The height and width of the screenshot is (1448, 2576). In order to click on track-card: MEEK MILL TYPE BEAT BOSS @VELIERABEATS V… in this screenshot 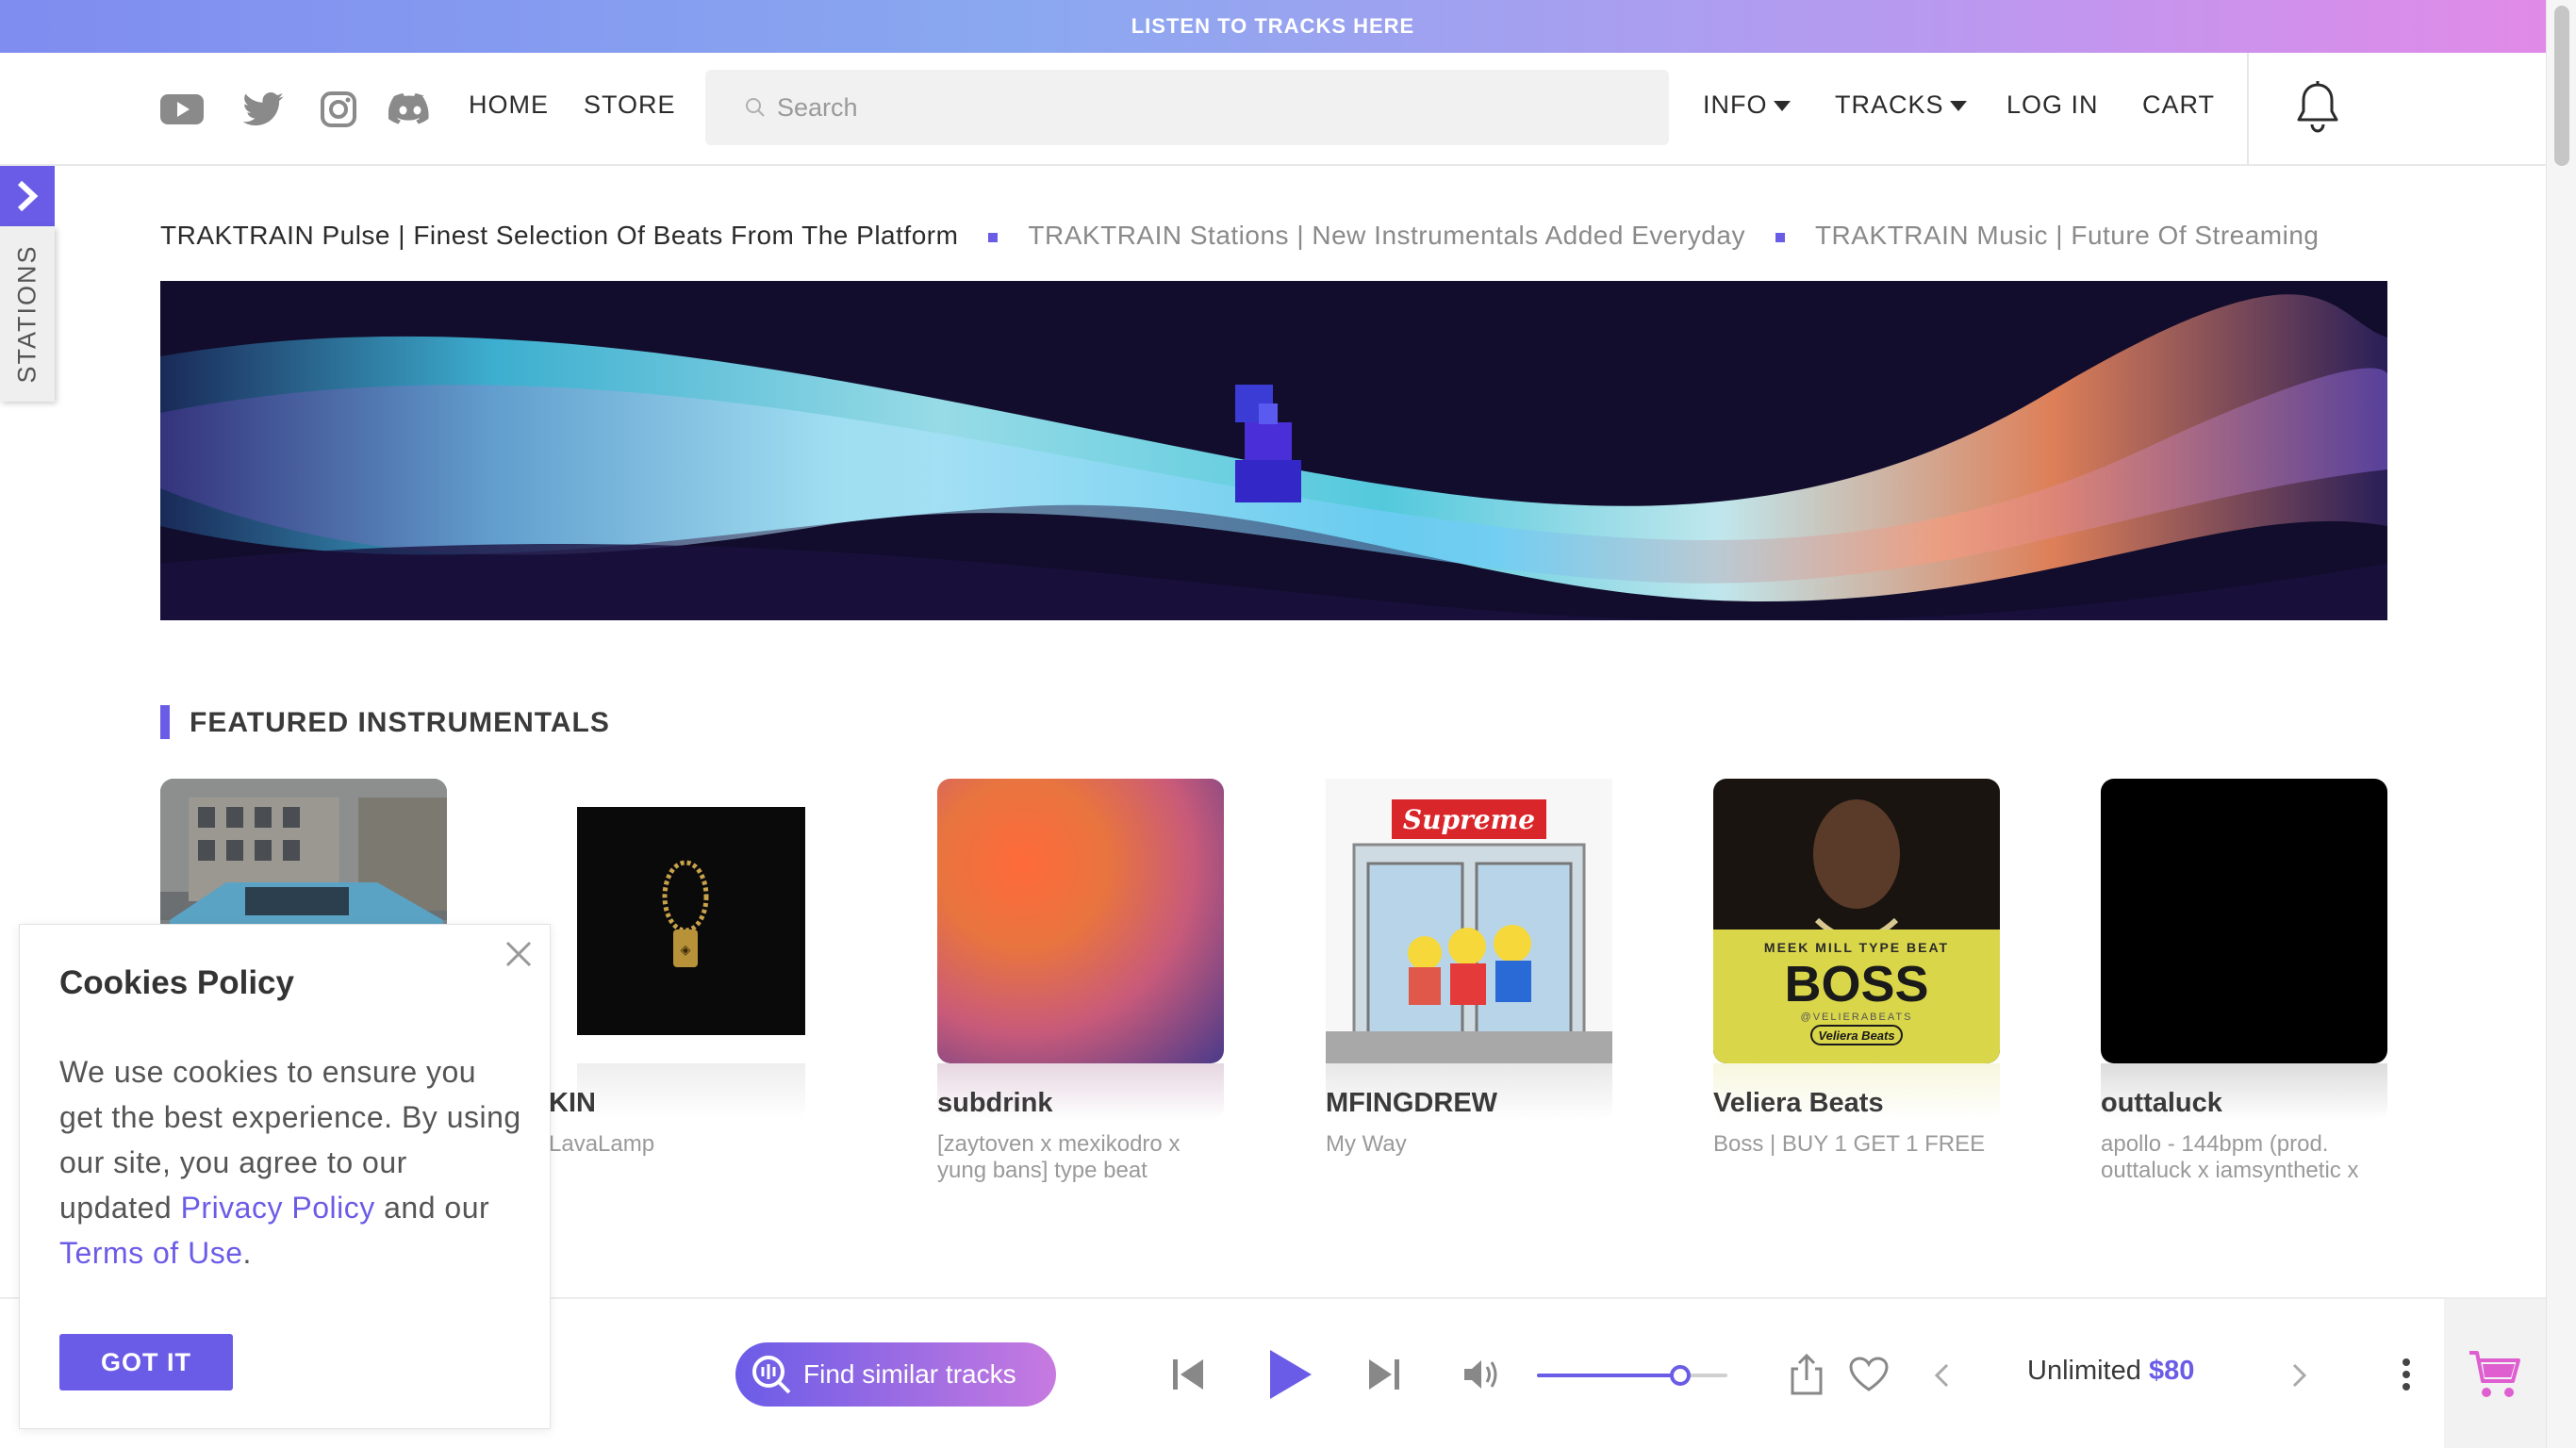, I will do `click(1856, 968)`.